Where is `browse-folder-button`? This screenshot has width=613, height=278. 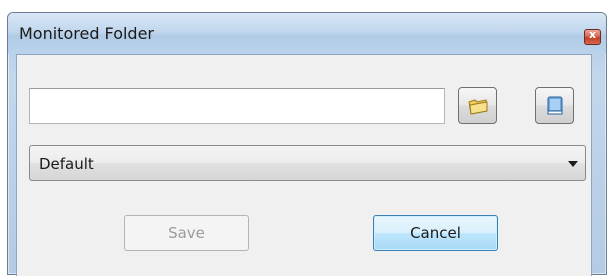 browse-folder-button is located at coordinates (477, 105).